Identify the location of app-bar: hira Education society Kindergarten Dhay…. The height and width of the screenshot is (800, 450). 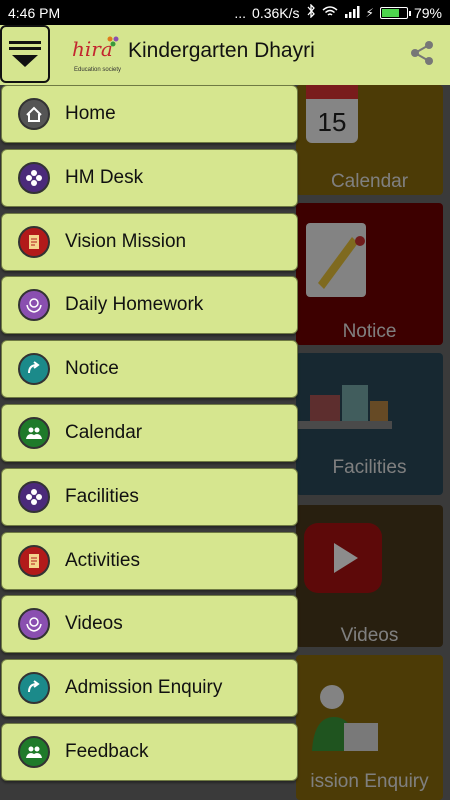
(225, 55).